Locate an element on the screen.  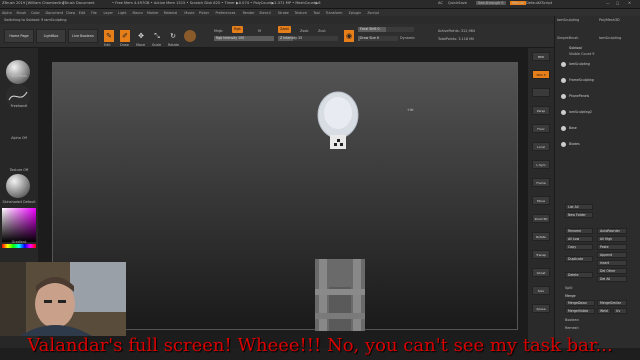
live-boolean-button: Live Boolean is located at coordinates (83, 36).